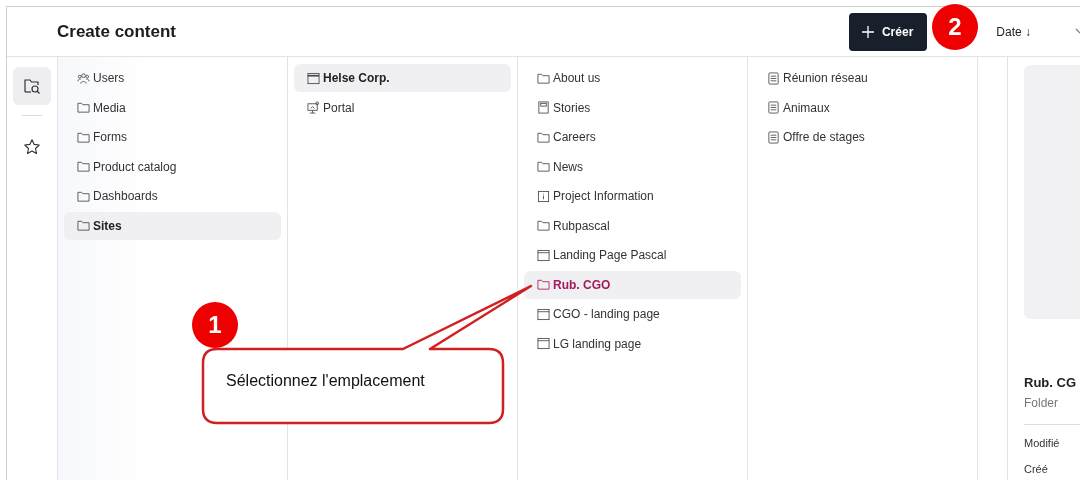 This screenshot has height=480, width=1080. Describe the element at coordinates (632, 343) in the screenshot. I see `tree-item: LG landing page` at that location.